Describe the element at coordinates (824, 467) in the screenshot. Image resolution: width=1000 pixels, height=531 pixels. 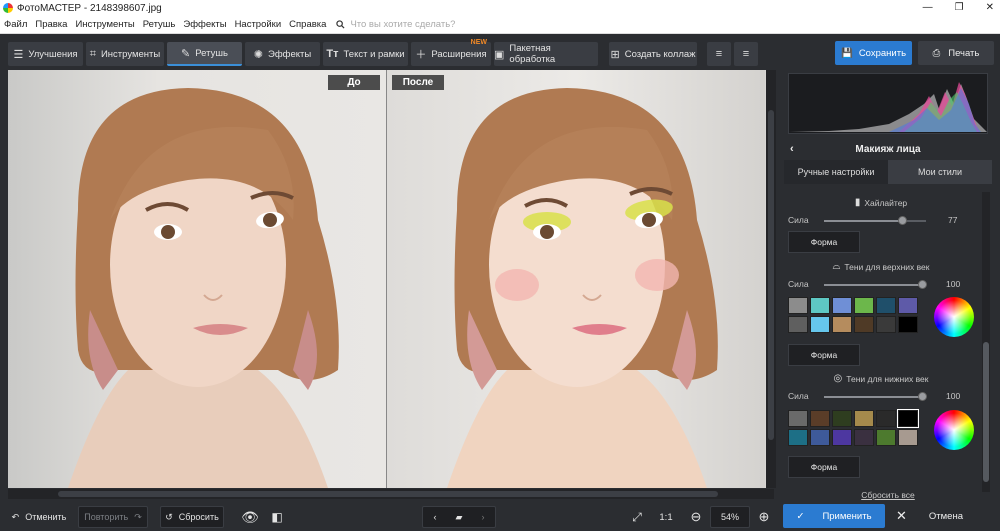
I see `lower-lids-shape-button: Форма` at that location.